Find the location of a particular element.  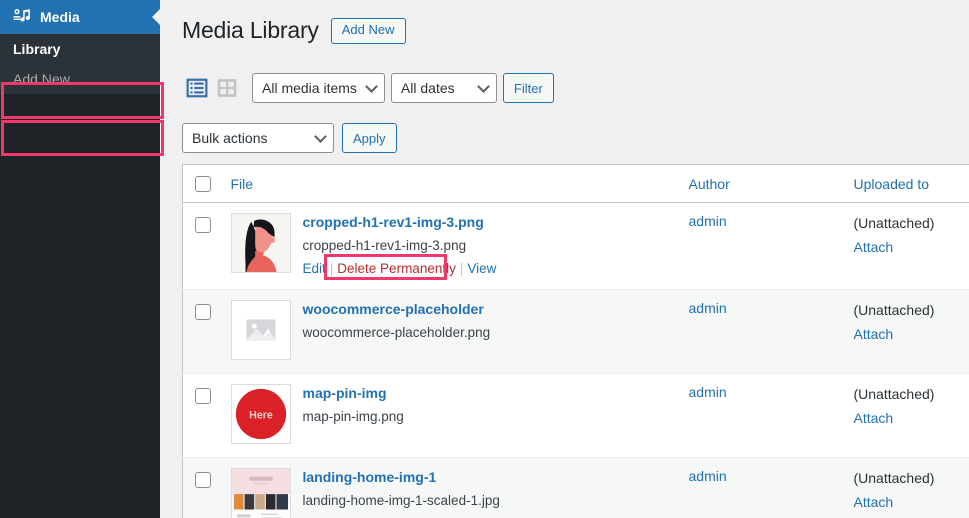

bulk-actions-select: Bulk actions is located at coordinates (258, 138).